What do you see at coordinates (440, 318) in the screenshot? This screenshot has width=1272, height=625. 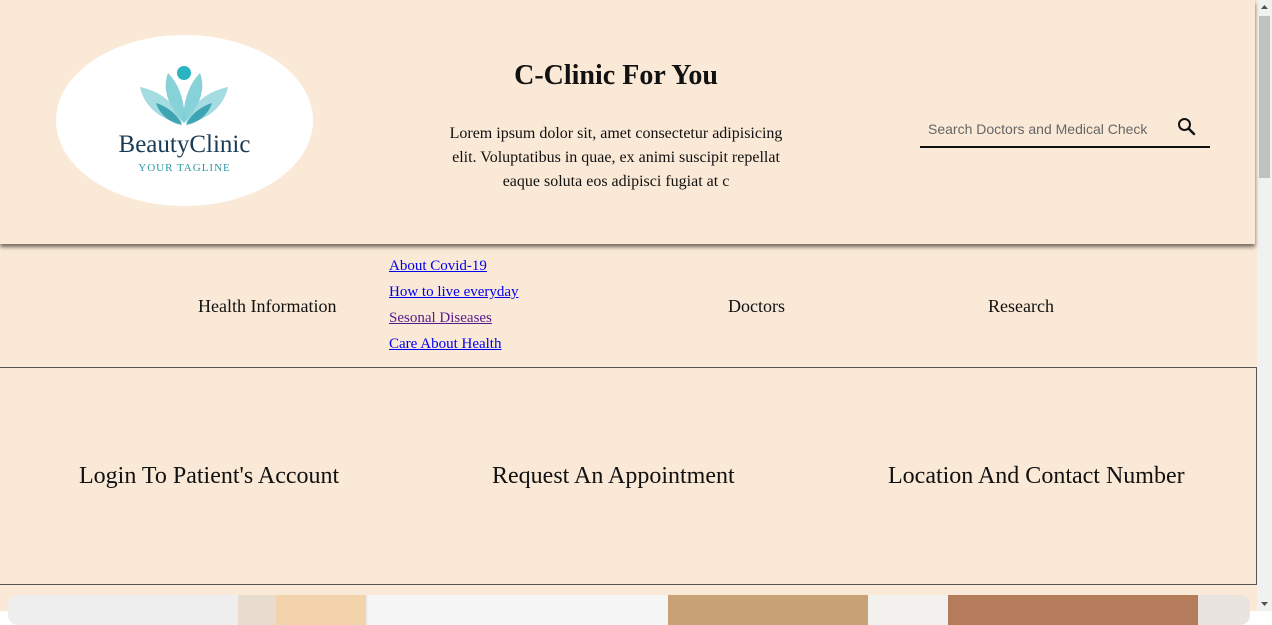 I see `link-seasonal-diseases: Sesonal Diseases` at bounding box center [440, 318].